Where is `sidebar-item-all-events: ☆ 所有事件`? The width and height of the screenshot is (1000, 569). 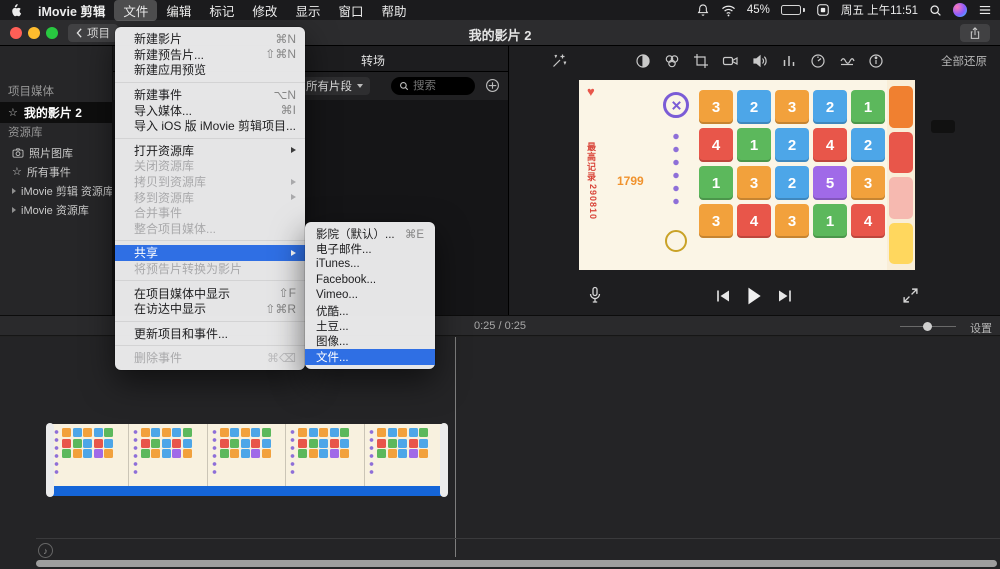 sidebar-item-all-events: ☆ 所有事件 is located at coordinates (56, 171).